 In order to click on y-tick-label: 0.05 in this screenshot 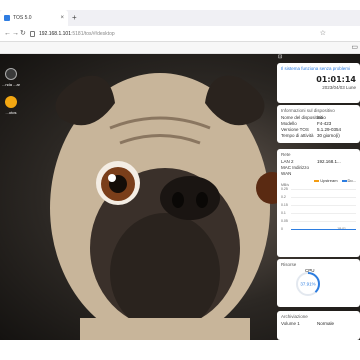, I will do `click(284, 221)`.